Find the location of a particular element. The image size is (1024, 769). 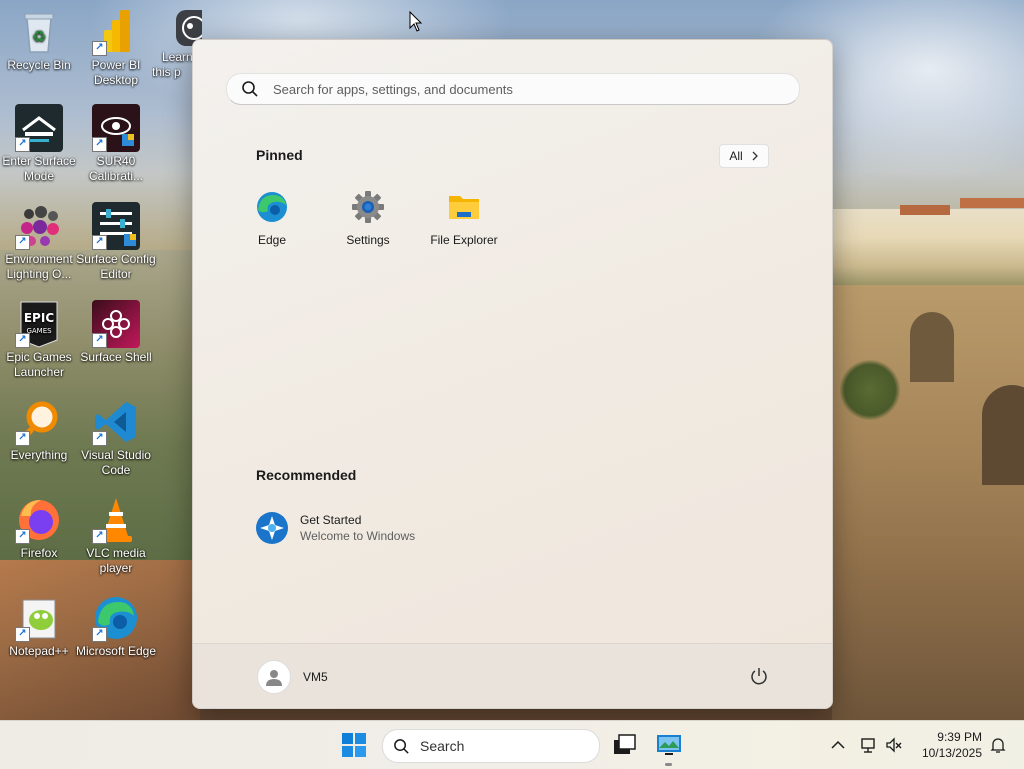

gear-icon is located at coordinates (368, 207).